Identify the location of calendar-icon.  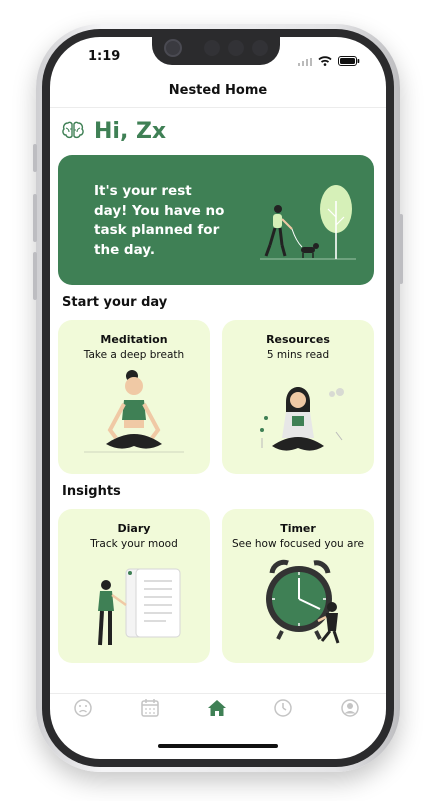
(150, 710).